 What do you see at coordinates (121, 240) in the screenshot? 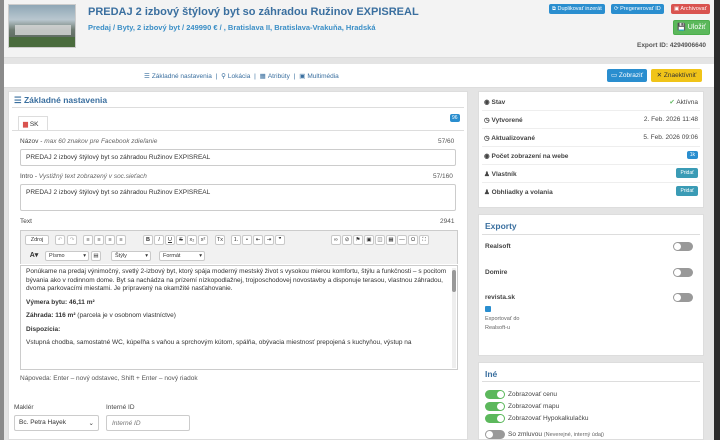
I see `align-justify-icon: ≡` at bounding box center [121, 240].